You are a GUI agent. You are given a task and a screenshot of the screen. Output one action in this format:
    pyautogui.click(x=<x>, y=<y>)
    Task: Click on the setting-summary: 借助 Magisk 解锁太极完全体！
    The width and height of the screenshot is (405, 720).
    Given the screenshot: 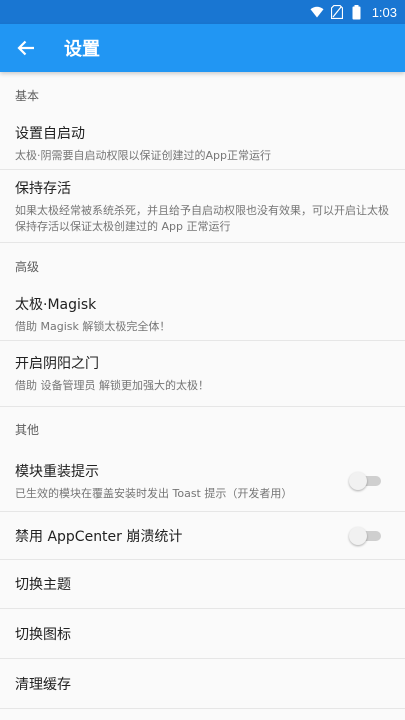 What is the action you would take?
    pyautogui.click(x=93, y=326)
    